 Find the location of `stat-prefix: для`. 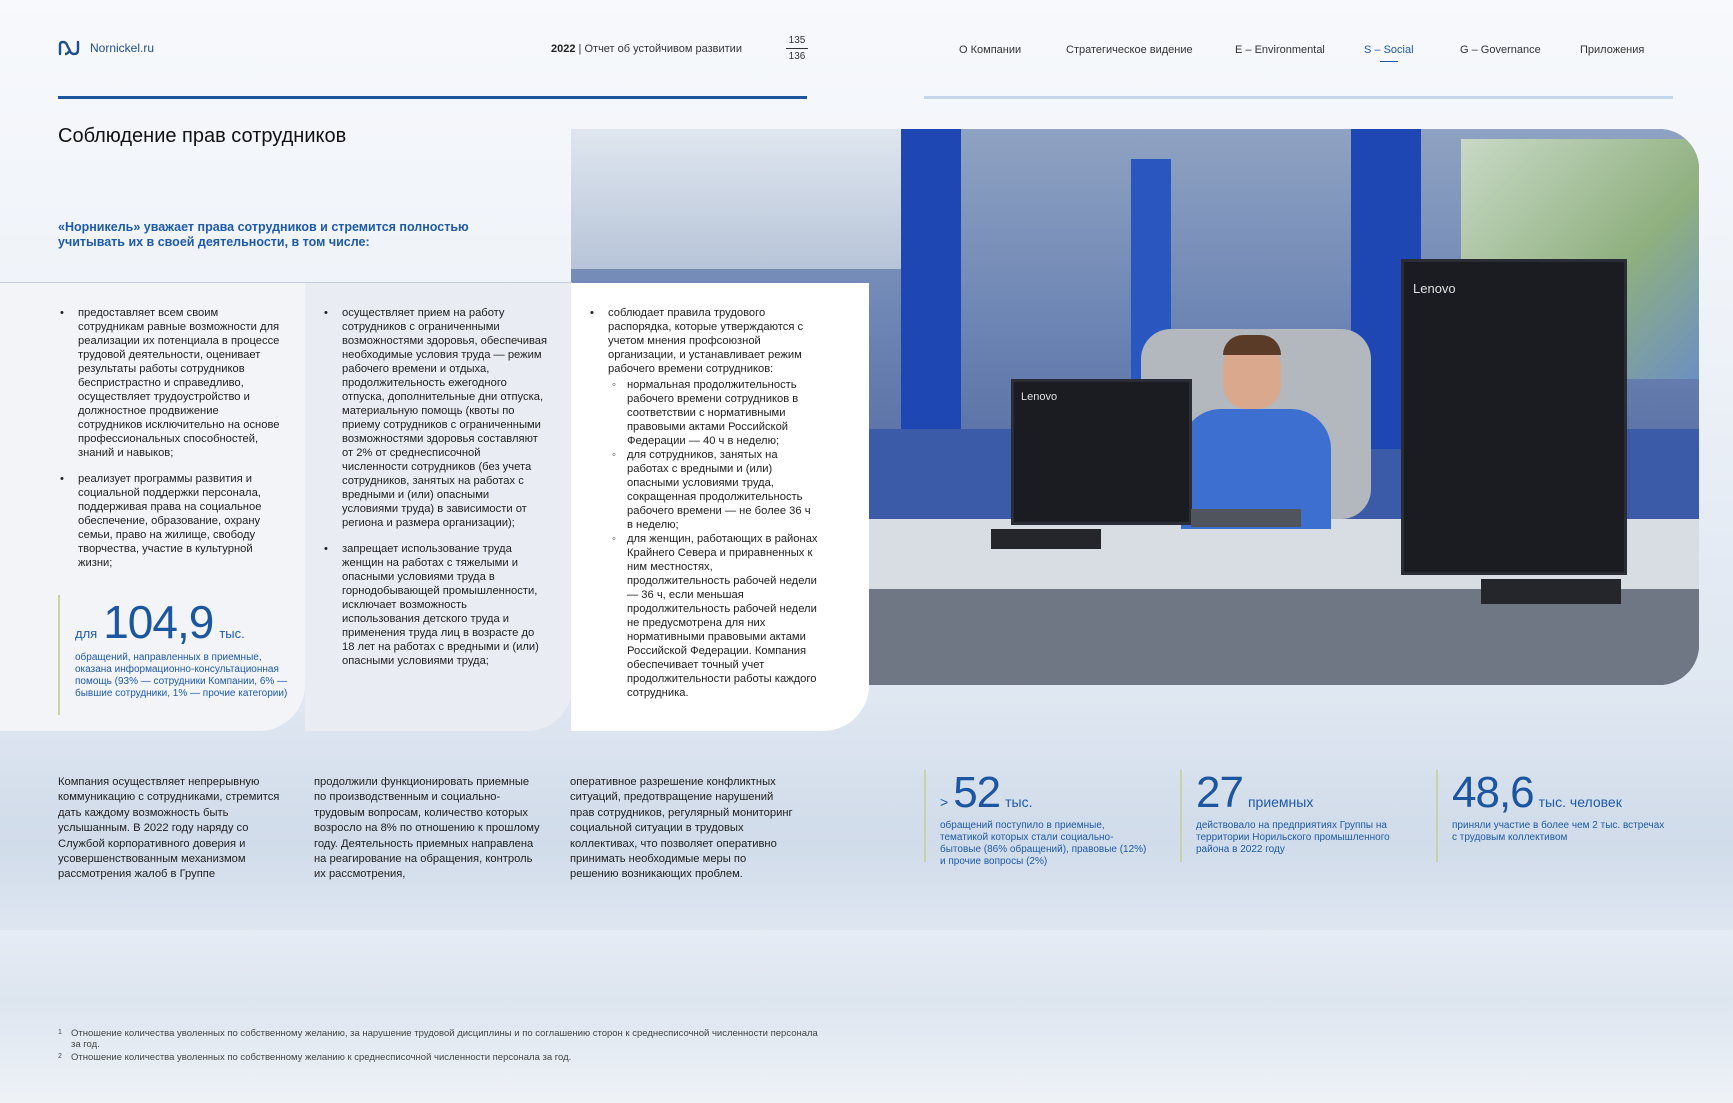

stat-prefix: для is located at coordinates (86, 633).